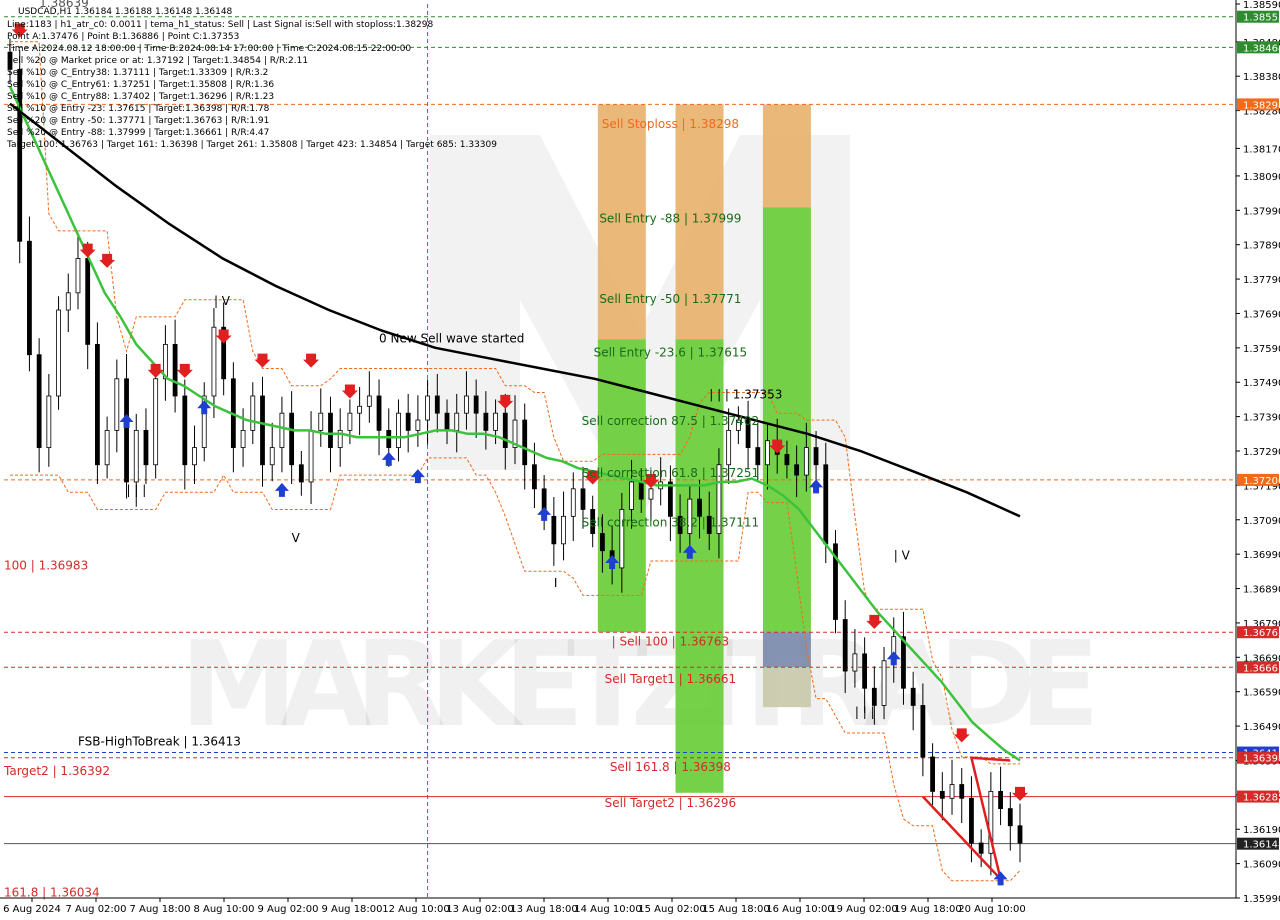 The height and width of the screenshot is (920, 1280). I want to click on price-tick-label-20: 1.36590, so click(1261, 693).